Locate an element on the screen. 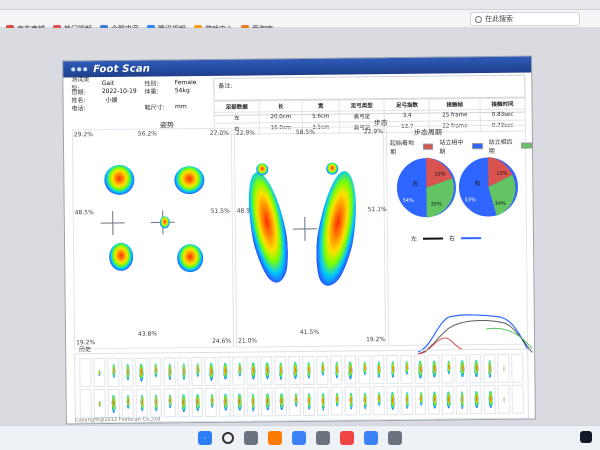 The image size is (600, 450). store-icon is located at coordinates (323, 438).